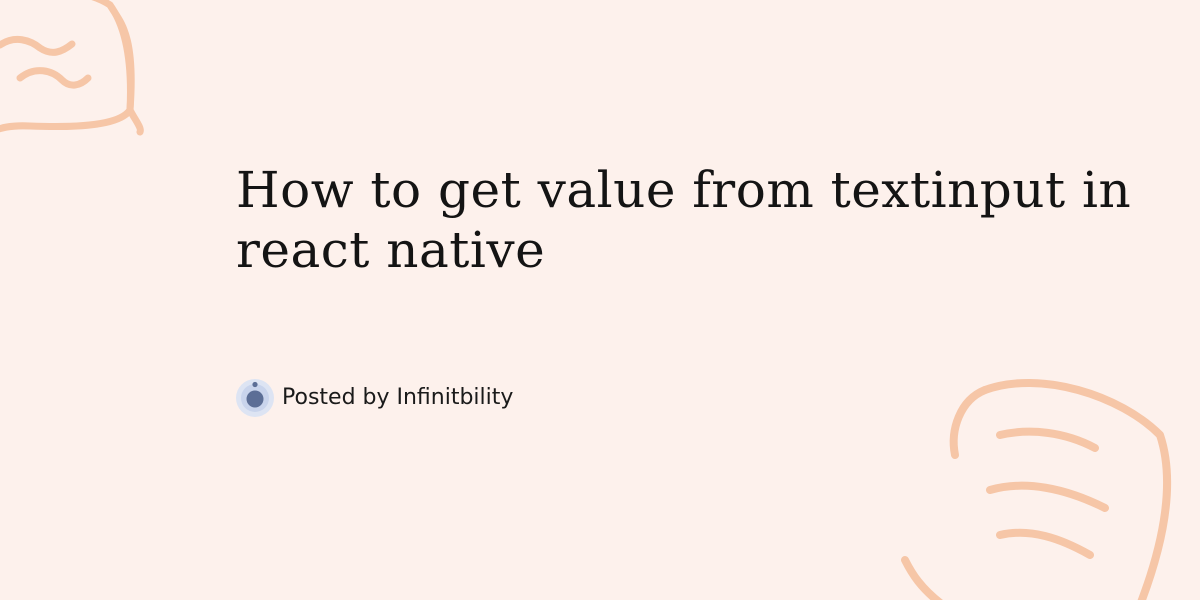 The width and height of the screenshot is (1200, 600). Describe the element at coordinates (1036, 489) in the screenshot. I see `doodle-note-icon` at that location.